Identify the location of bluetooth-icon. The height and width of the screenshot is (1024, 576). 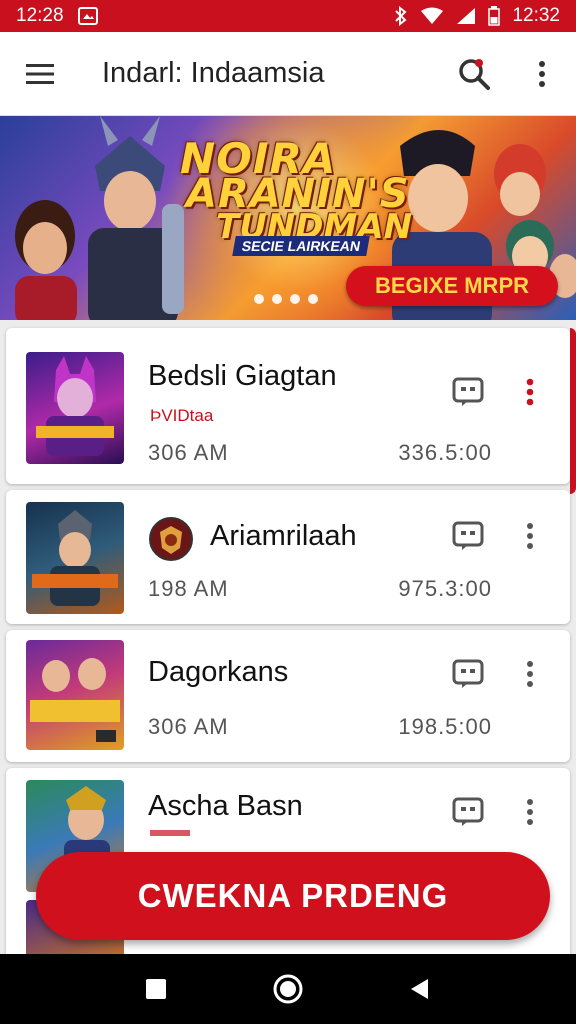
(401, 16).